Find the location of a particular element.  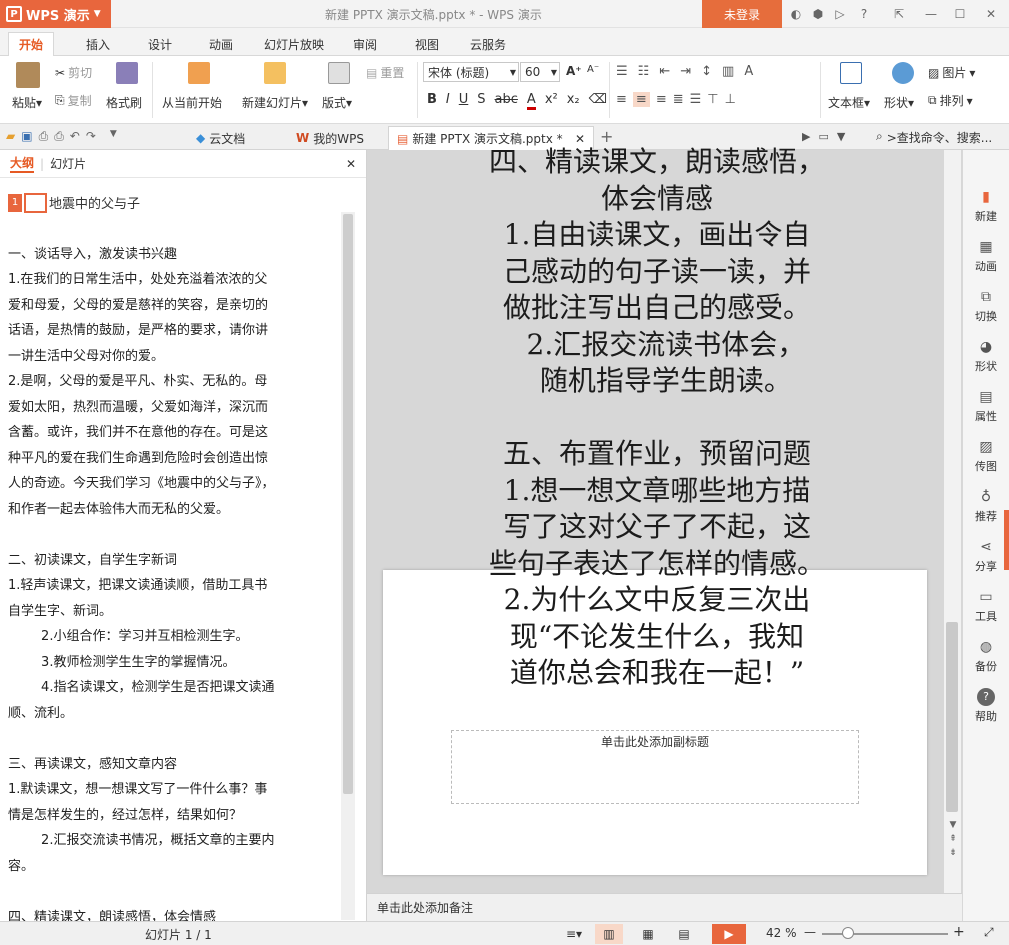

tab-slideshow: 幻灯片放映 is located at coordinates (294, 44).